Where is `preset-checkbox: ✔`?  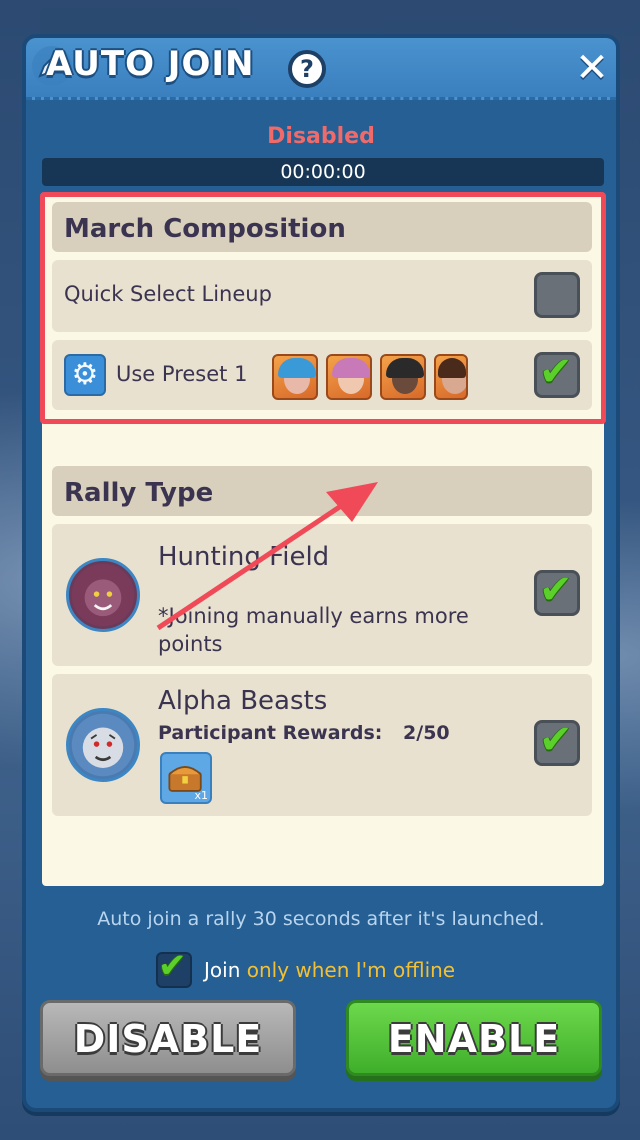 preset-checkbox: ✔ is located at coordinates (557, 373).